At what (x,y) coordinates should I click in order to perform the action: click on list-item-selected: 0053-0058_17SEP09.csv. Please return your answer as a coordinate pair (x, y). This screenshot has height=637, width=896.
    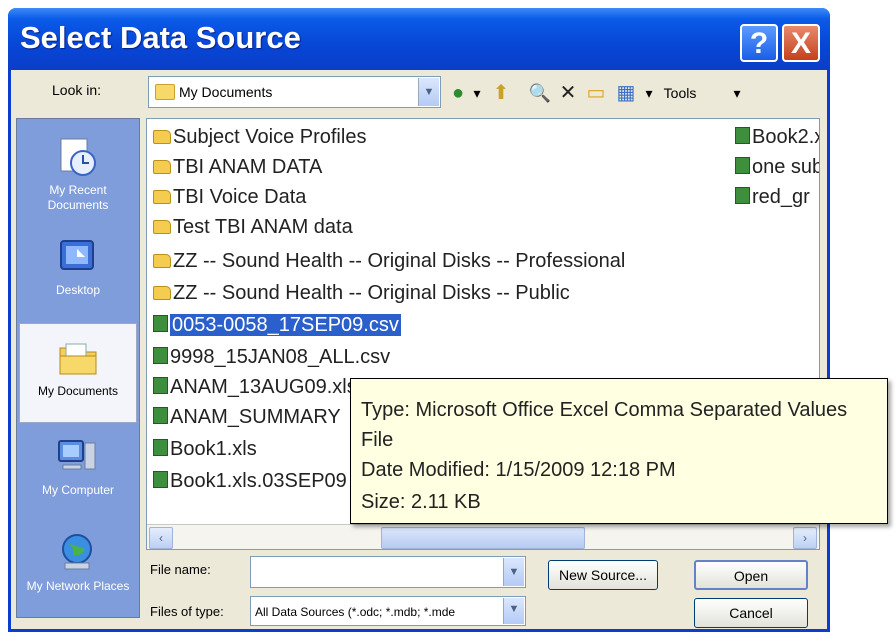
    Looking at the image, I should click on (277, 325).